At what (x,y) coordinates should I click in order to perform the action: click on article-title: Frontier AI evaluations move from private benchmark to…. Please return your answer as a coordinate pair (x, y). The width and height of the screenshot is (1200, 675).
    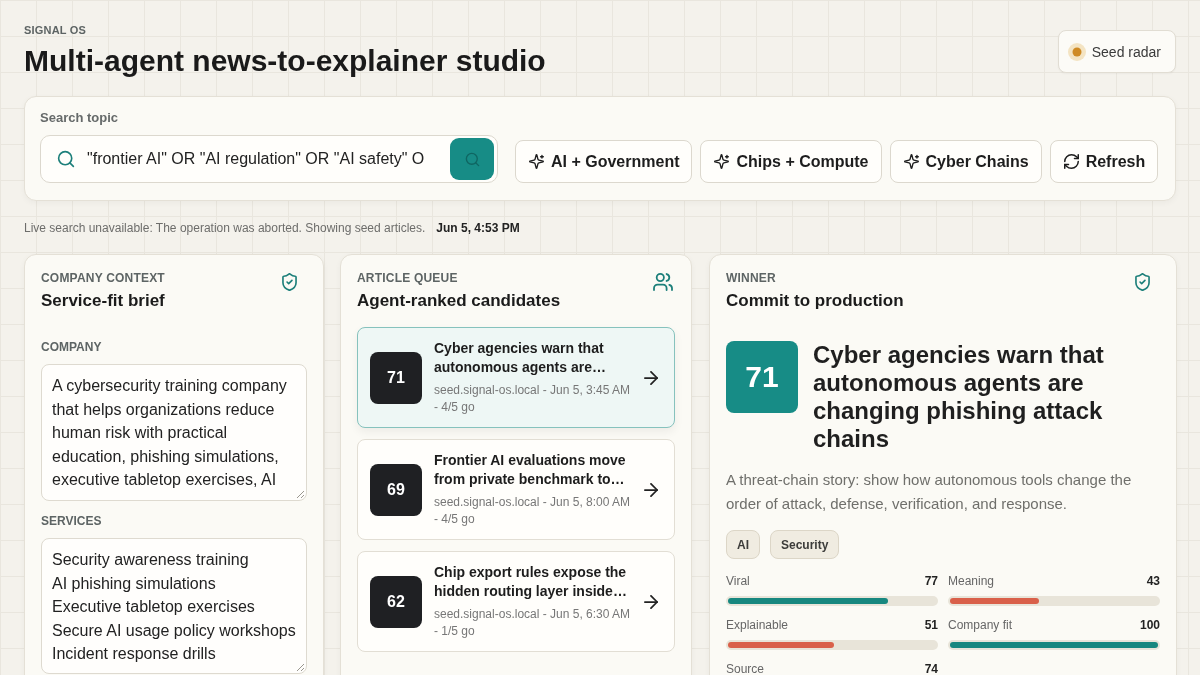
    Looking at the image, I should click on (530, 470).